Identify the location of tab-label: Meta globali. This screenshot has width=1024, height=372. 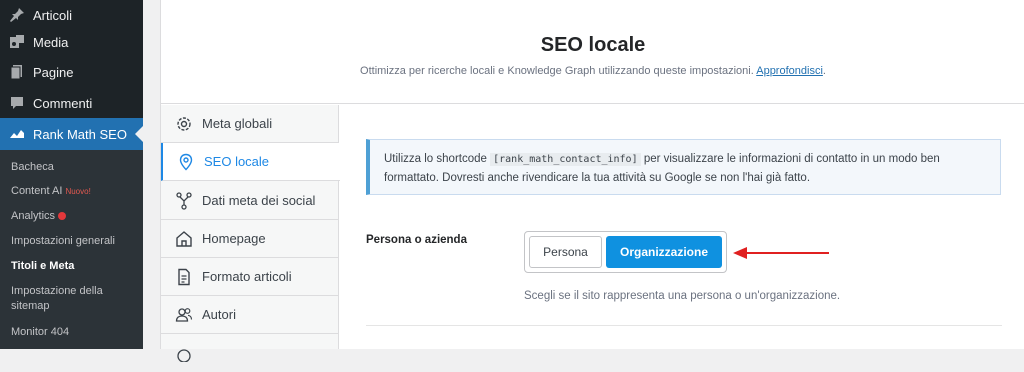
(237, 123).